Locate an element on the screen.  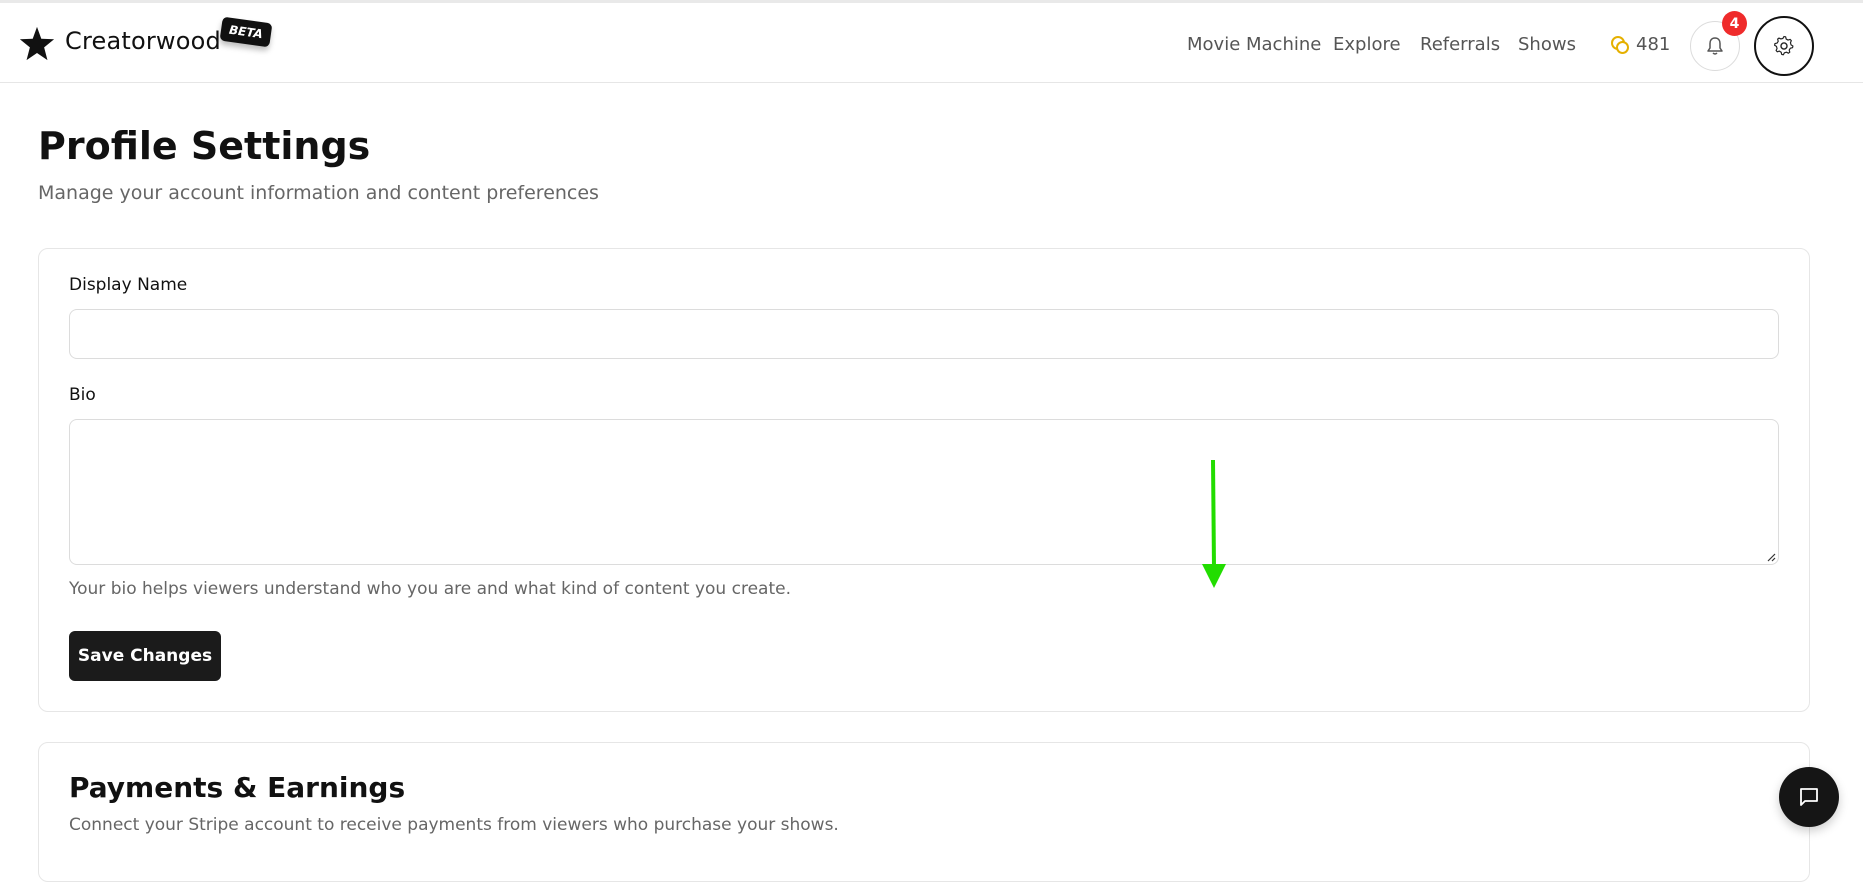
credits-balance: 481 is located at coordinates (1640, 44).